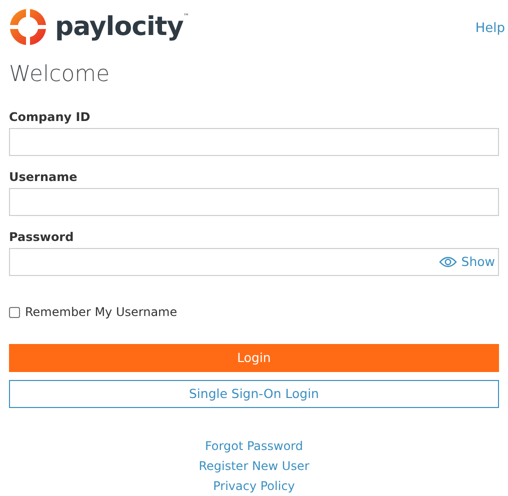 This screenshot has width=508, height=496. What do you see at coordinates (14, 312) in the screenshot?
I see `remember-checkbox` at bounding box center [14, 312].